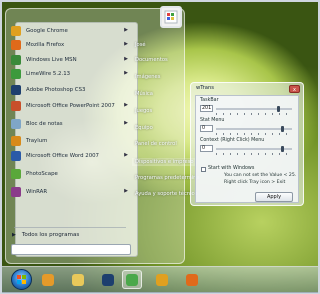 This screenshot has height=294, width=320. What do you see at coordinates (144, 94) in the screenshot?
I see `start-menu-link: Música` at bounding box center [144, 94].